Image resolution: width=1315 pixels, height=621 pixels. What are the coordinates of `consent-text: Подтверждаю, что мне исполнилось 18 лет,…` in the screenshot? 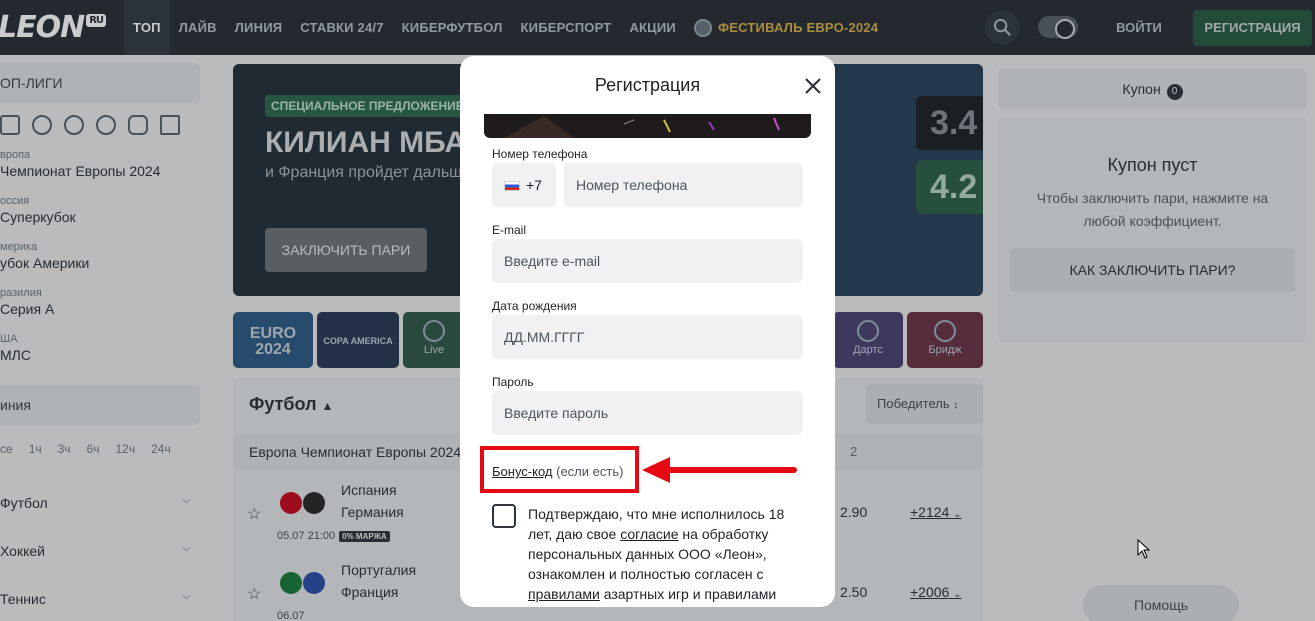 It's located at (656, 554).